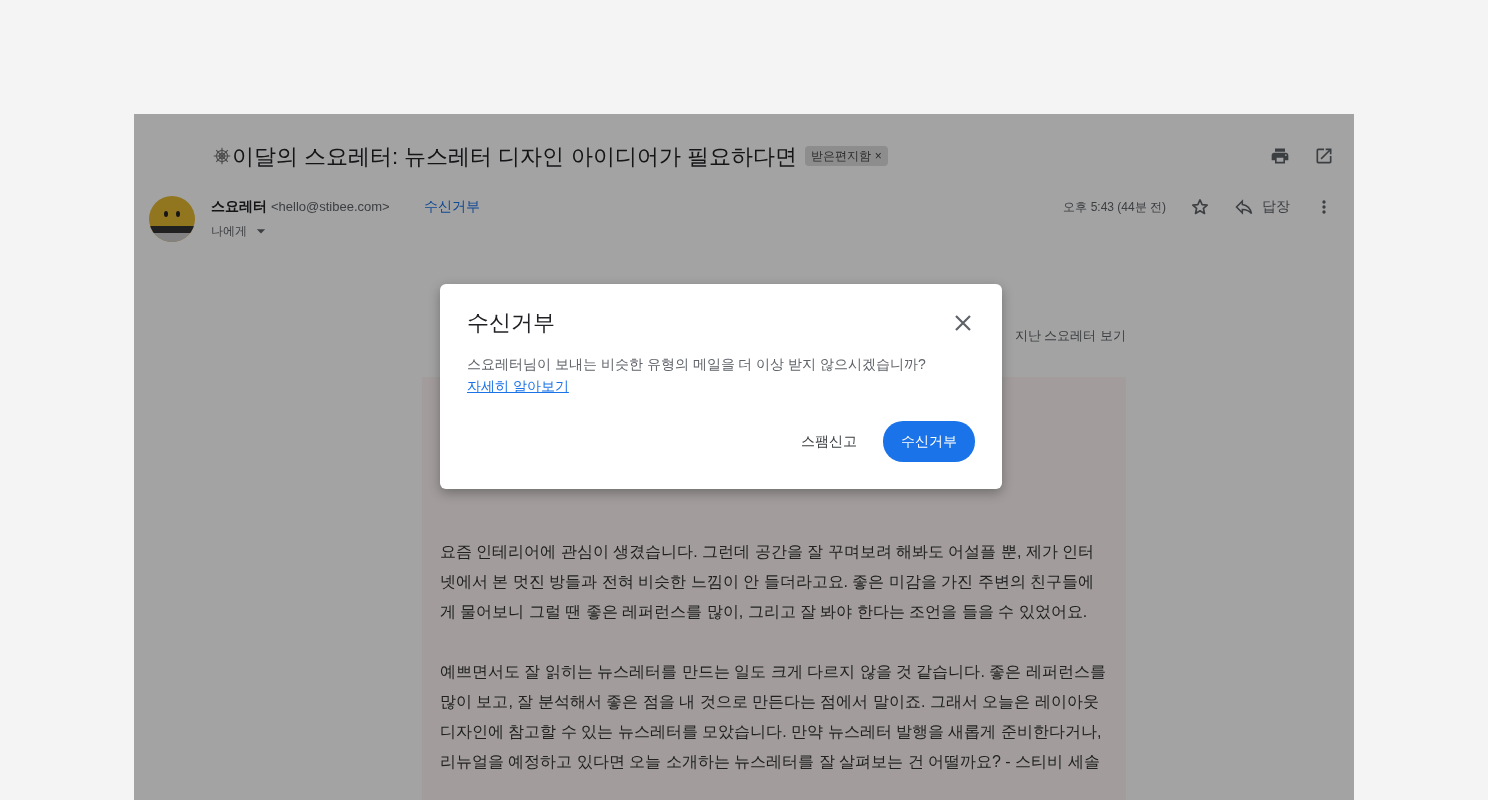 This screenshot has height=800, width=1488. What do you see at coordinates (876, 156) in the screenshot?
I see `remove-label-button: ×` at bounding box center [876, 156].